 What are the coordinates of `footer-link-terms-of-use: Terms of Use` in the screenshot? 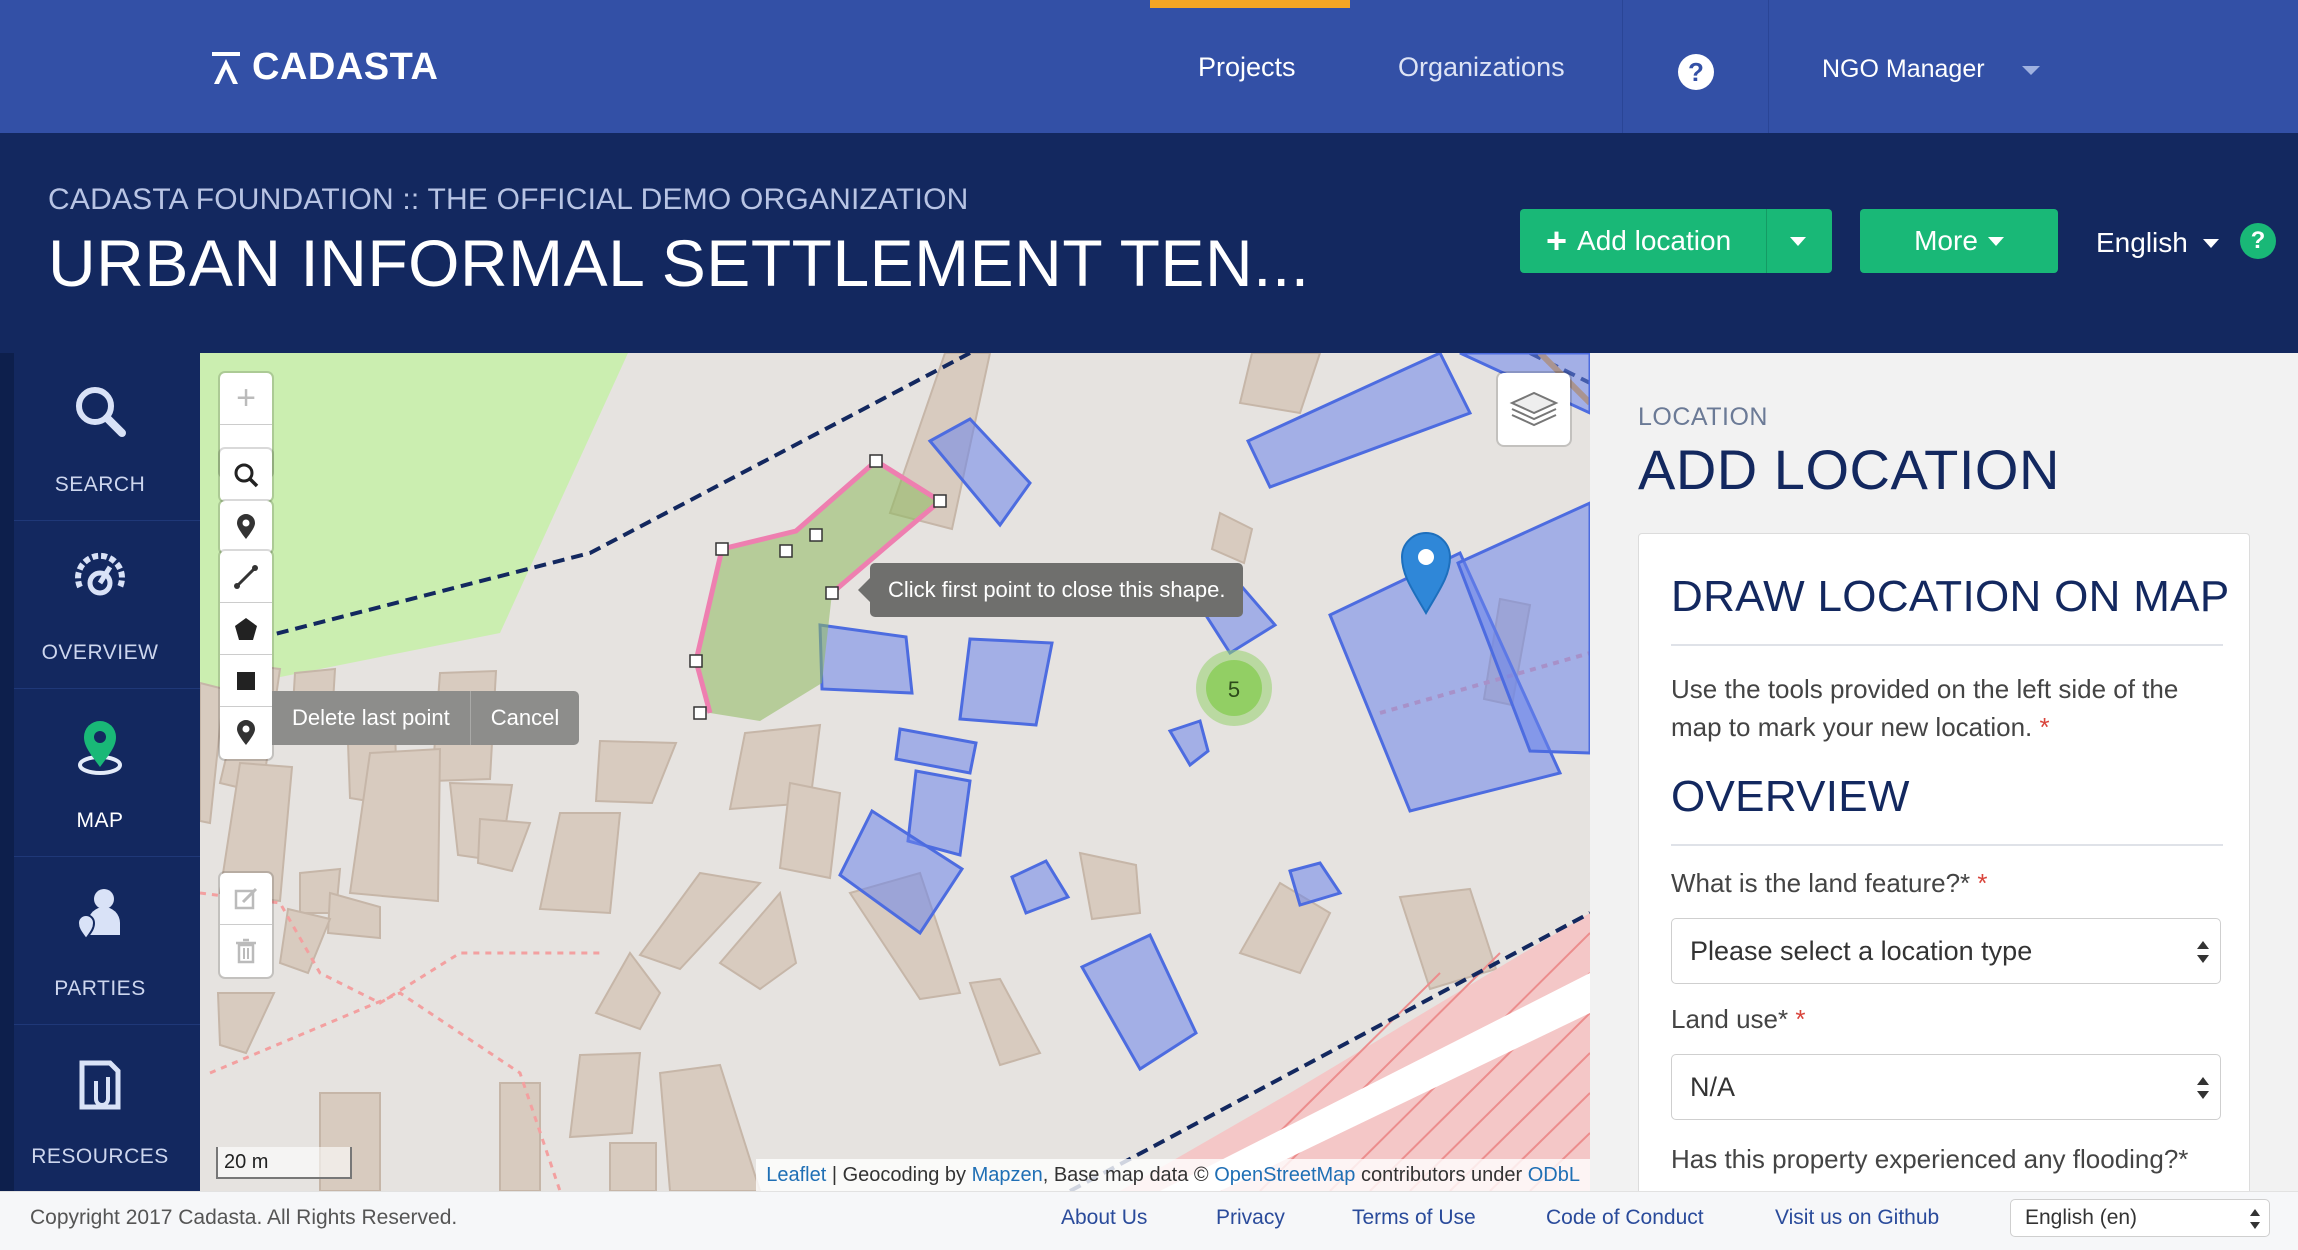 It's located at (1414, 1218).